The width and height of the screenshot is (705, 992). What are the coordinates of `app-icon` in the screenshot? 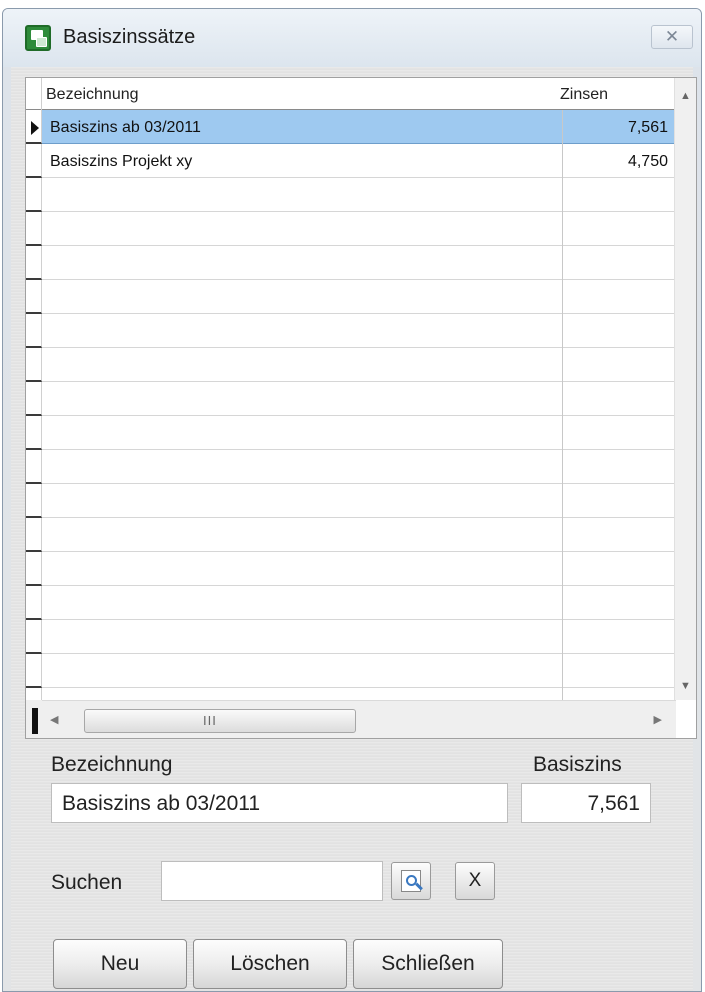 It's located at (38, 38).